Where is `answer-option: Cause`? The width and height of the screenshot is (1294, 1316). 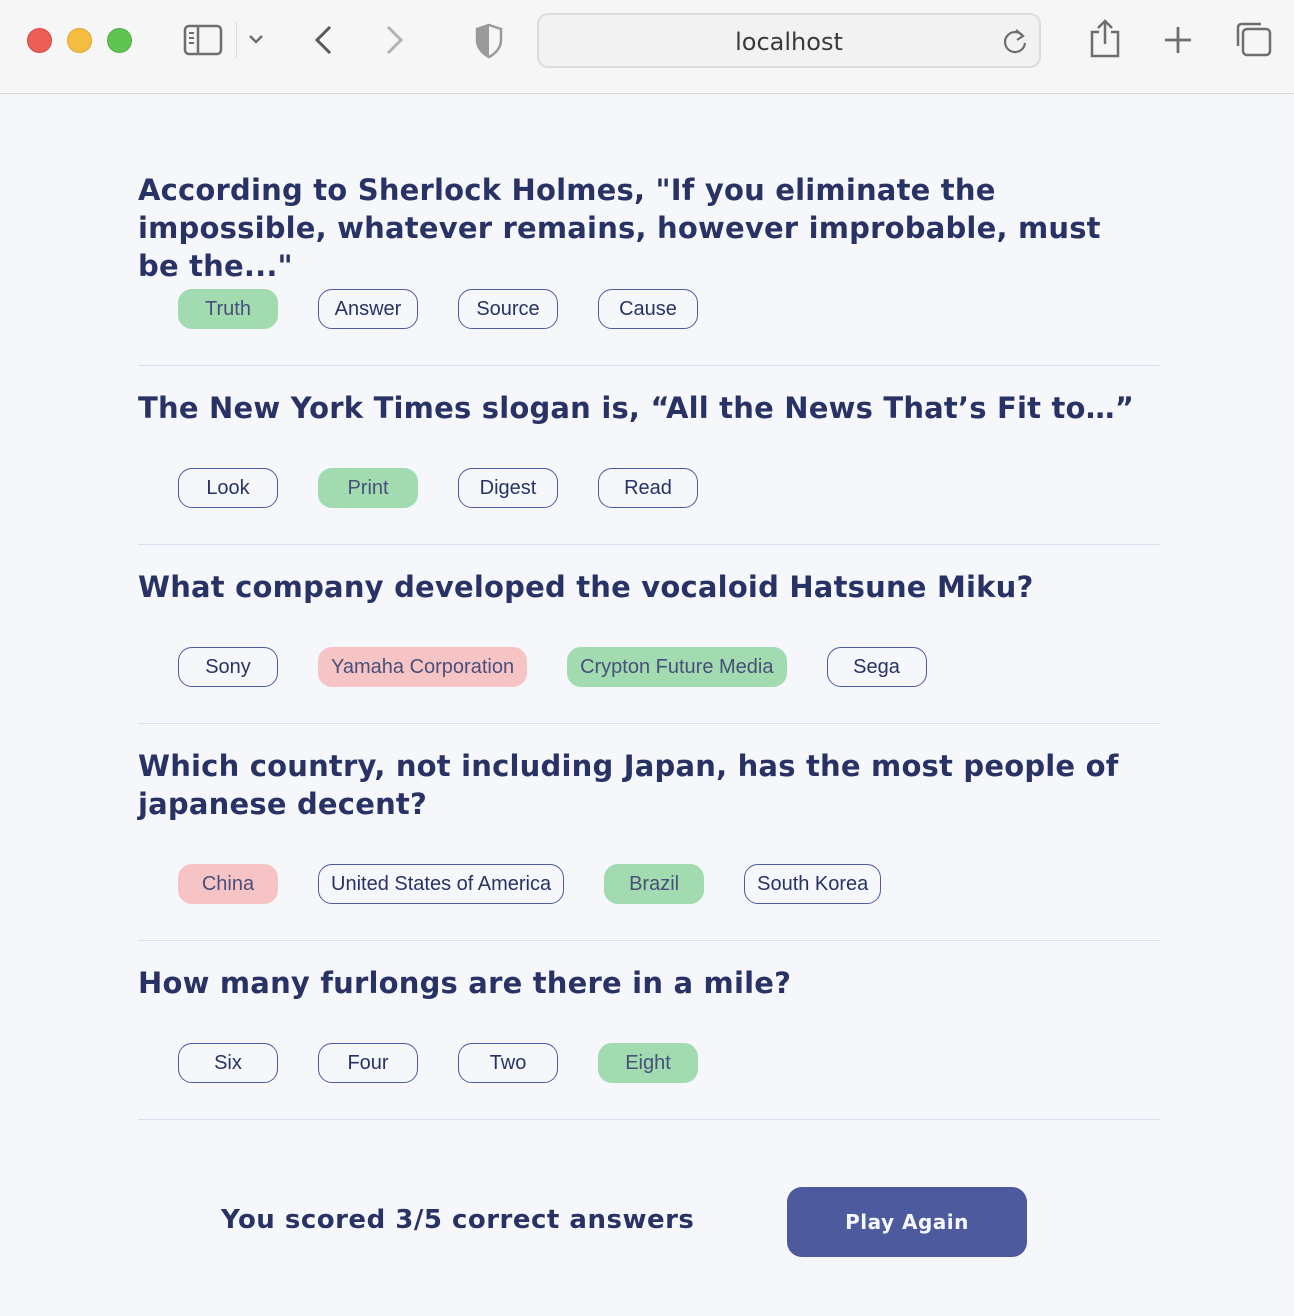
answer-option: Cause is located at coordinates (648, 309).